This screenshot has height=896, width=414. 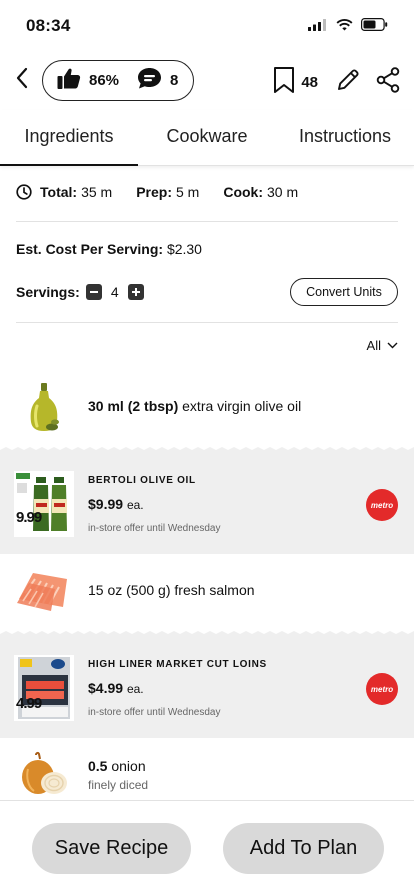 I want to click on convert-units-button: Convert Units, so click(x=344, y=292).